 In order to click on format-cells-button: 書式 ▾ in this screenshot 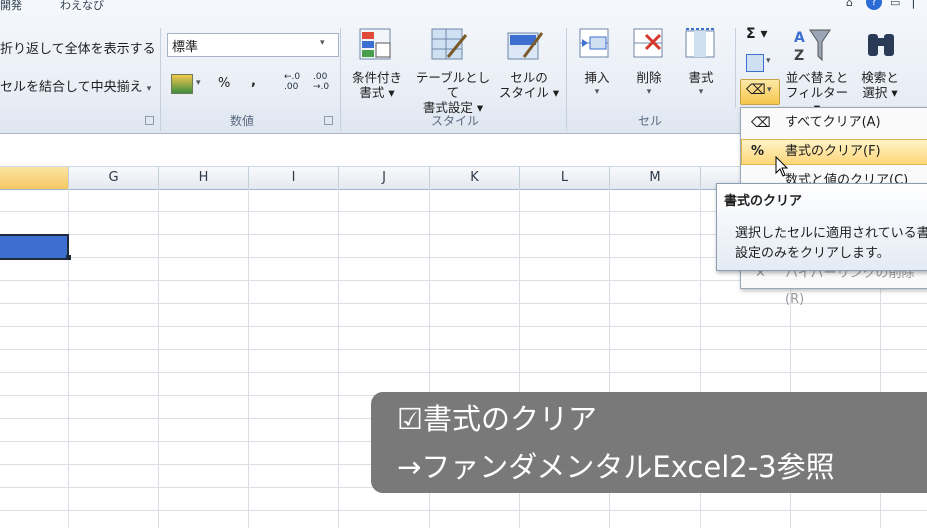, I will do `click(701, 85)`.